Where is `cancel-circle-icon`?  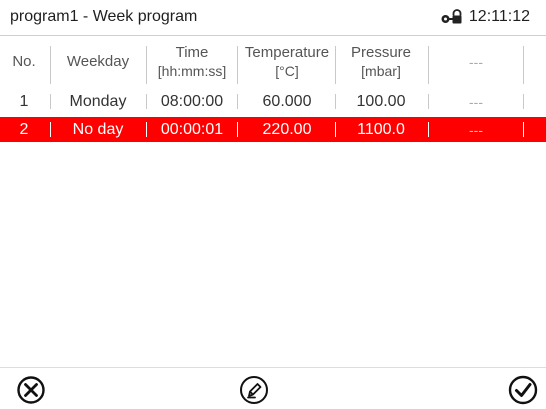 cancel-circle-icon is located at coordinates (31, 390).